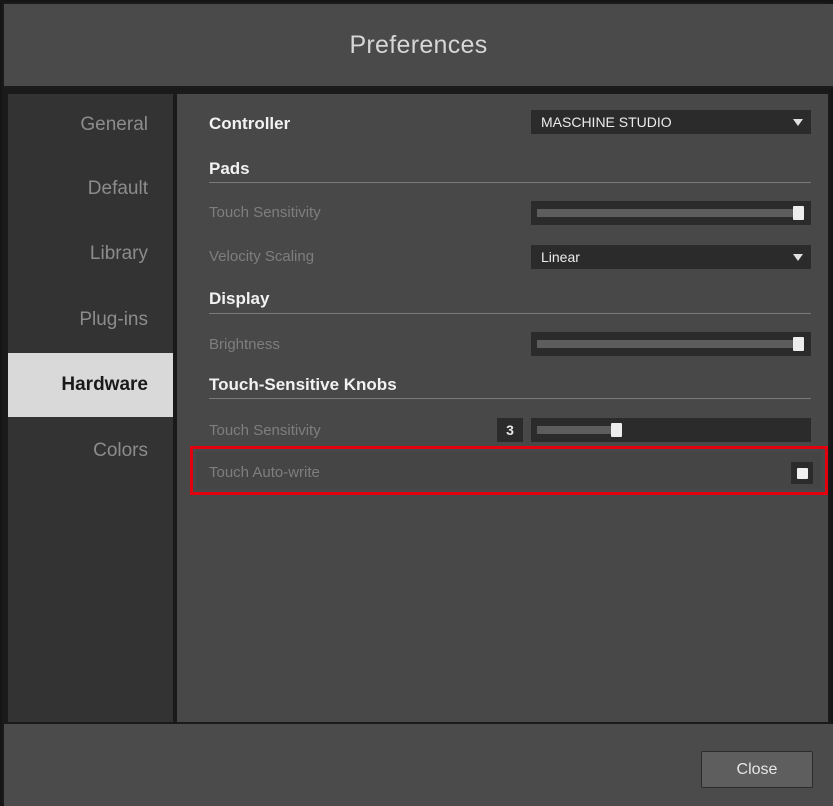 This screenshot has width=833, height=806. What do you see at coordinates (118, 253) in the screenshot?
I see `sidebar-item-label: Library` at bounding box center [118, 253].